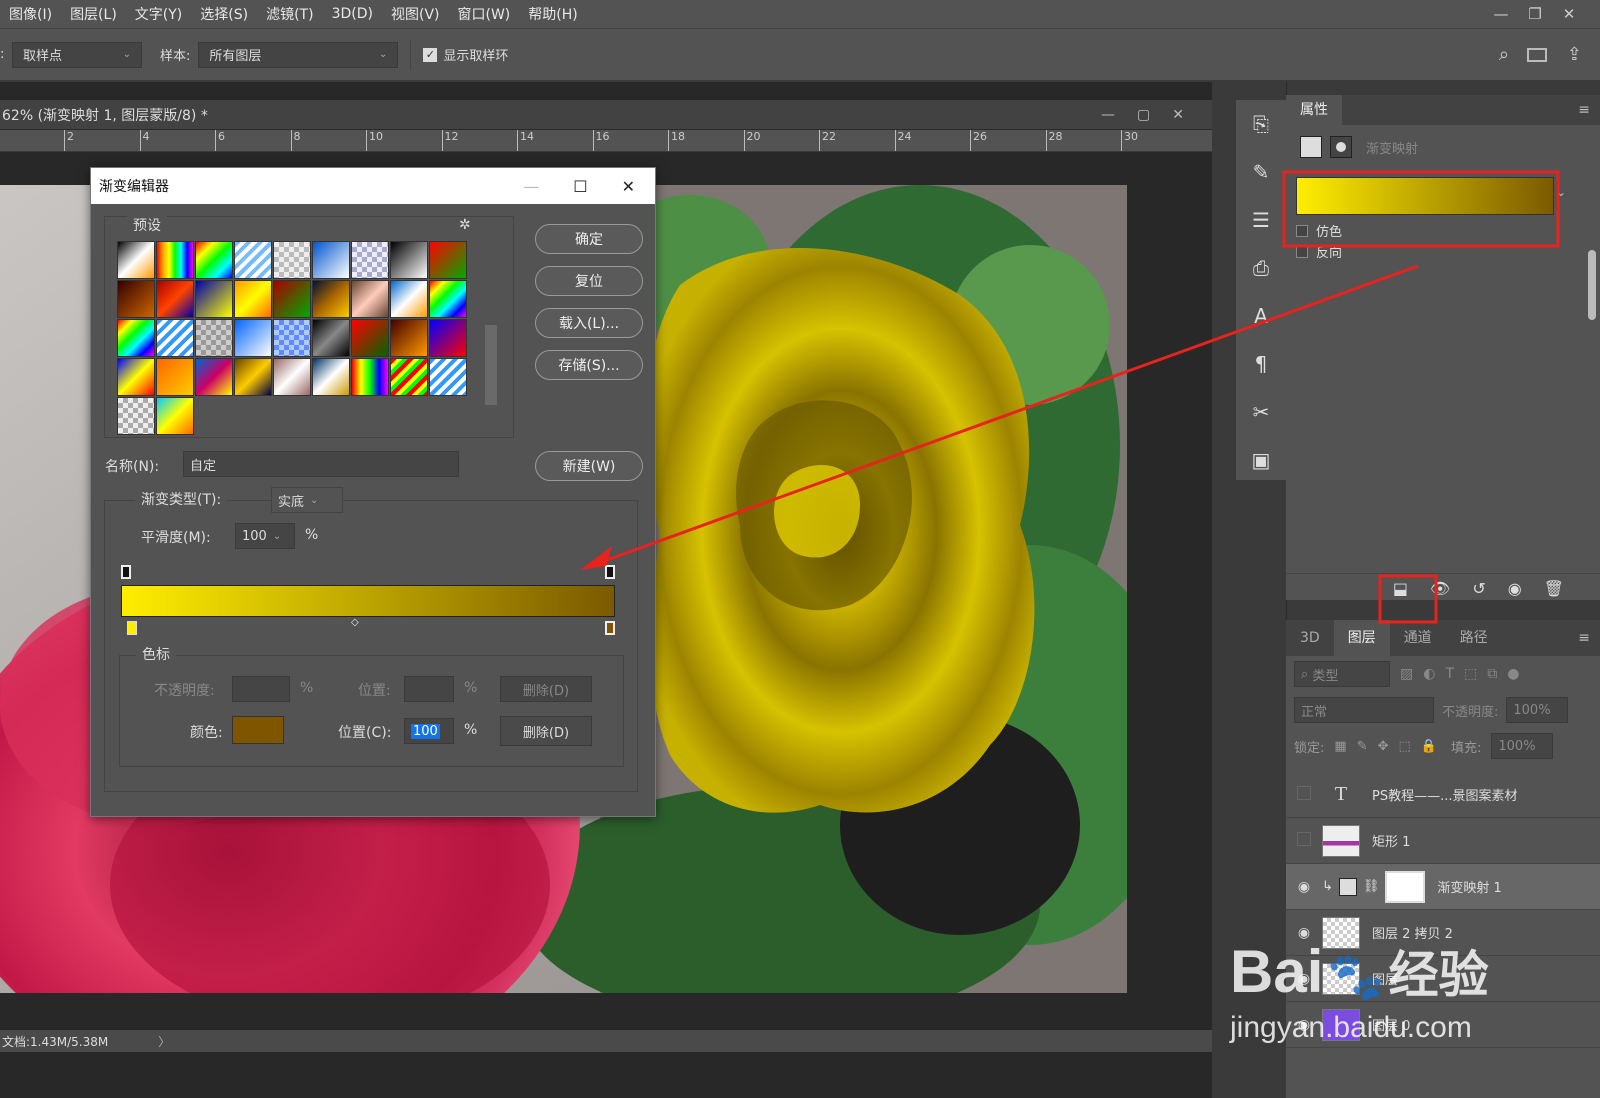 This screenshot has width=1600, height=1098. Describe the element at coordinates (1362, 746) in the screenshot. I see `lock-pixels-icon: ✎` at that location.